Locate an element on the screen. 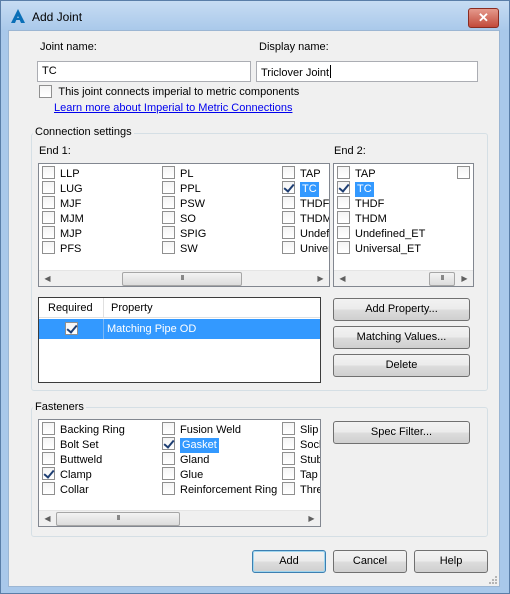 This screenshot has height=594, width=510. end1-hscrollbar: ◀ III ▶ is located at coordinates (184, 278).